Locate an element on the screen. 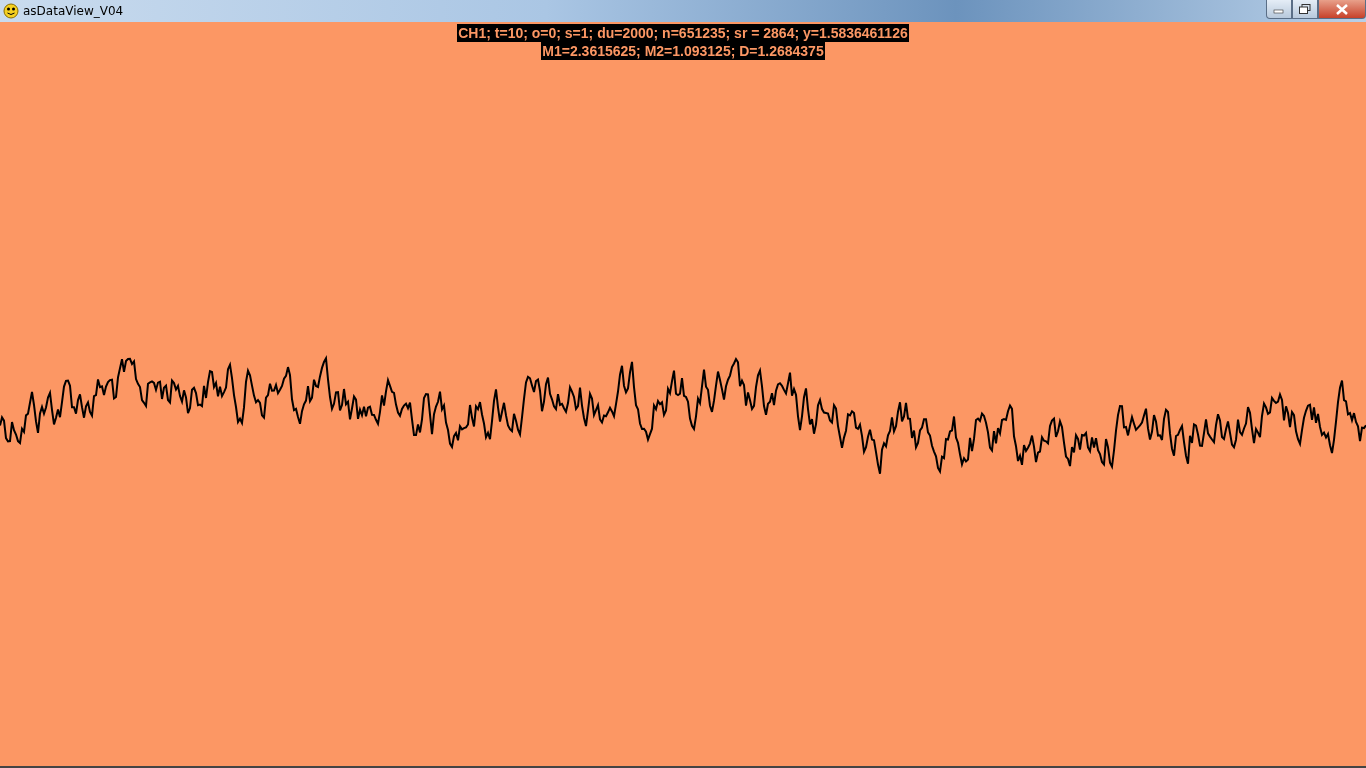 This screenshot has height=768, width=1366. close-icon is located at coordinates (1342, 9).